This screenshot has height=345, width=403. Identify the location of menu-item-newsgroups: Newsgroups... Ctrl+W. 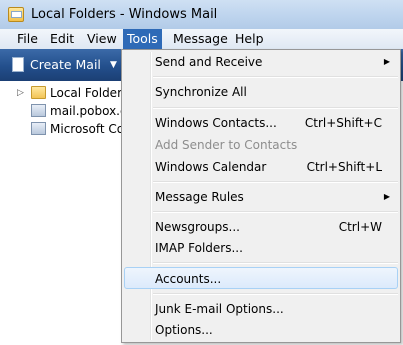
(261, 227).